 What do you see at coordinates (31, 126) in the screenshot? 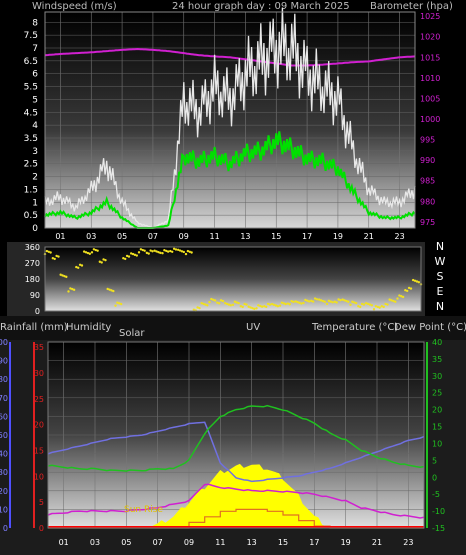
I see `wind-left-ticks: 0 0.5 1 1.5 2 2.5 3 3.5 4 4.5 5 5.5 6 6.5 7 7.5 8` at bounding box center [31, 126].